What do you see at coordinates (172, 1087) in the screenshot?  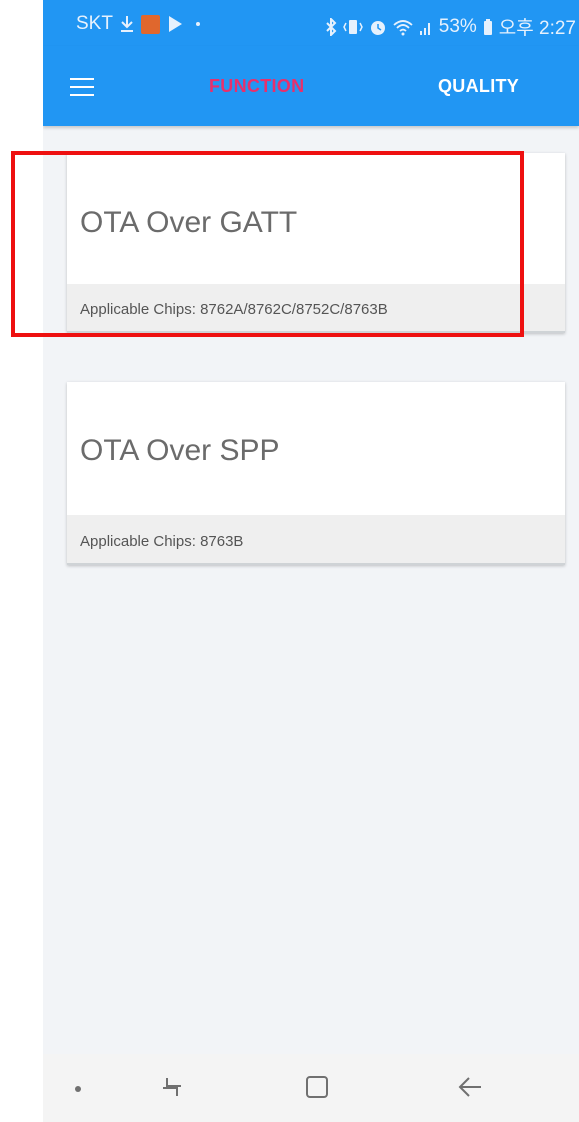 I see `recent-apps-icon` at bounding box center [172, 1087].